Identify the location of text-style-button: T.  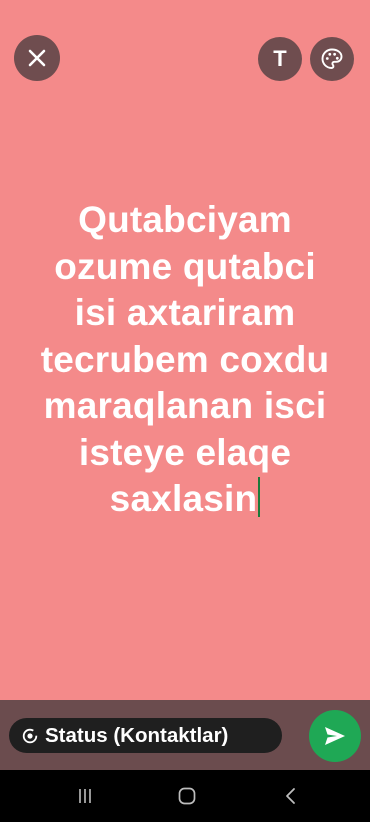
(280, 59).